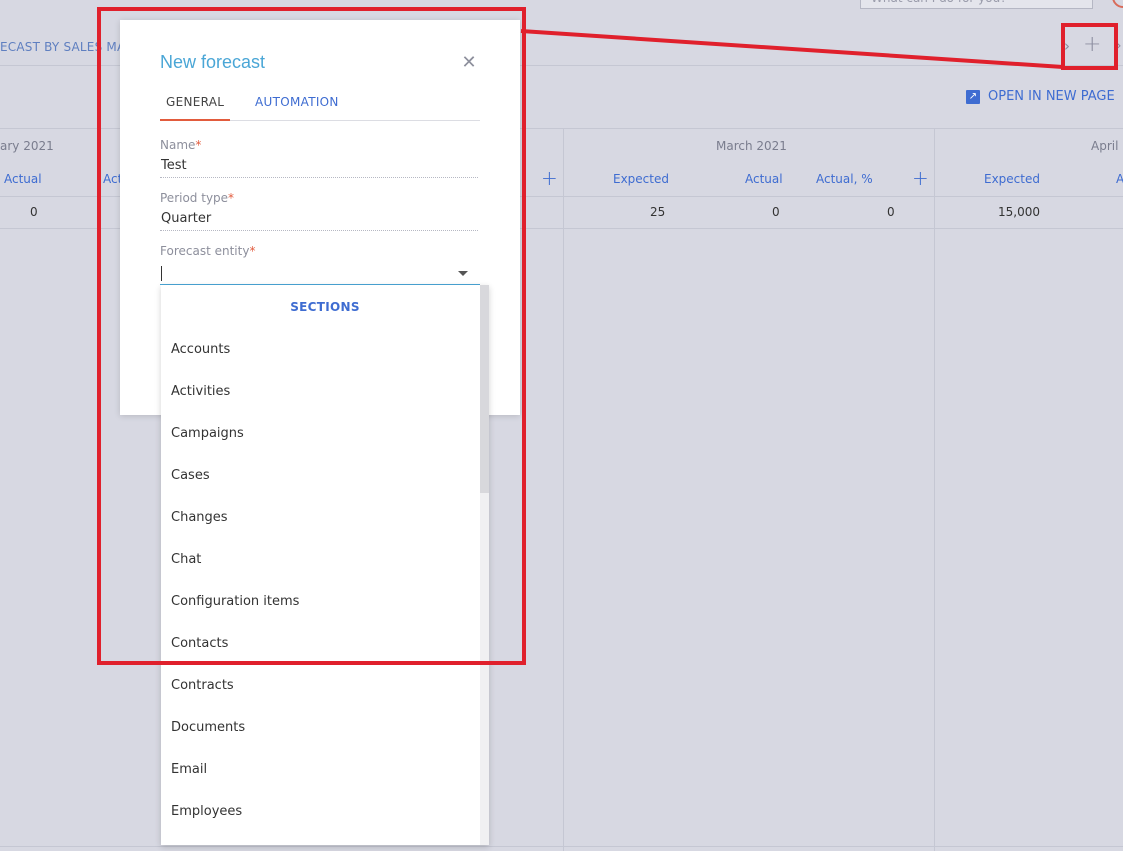  What do you see at coordinates (1107, 146) in the screenshot?
I see `month-header-april: April 2` at bounding box center [1107, 146].